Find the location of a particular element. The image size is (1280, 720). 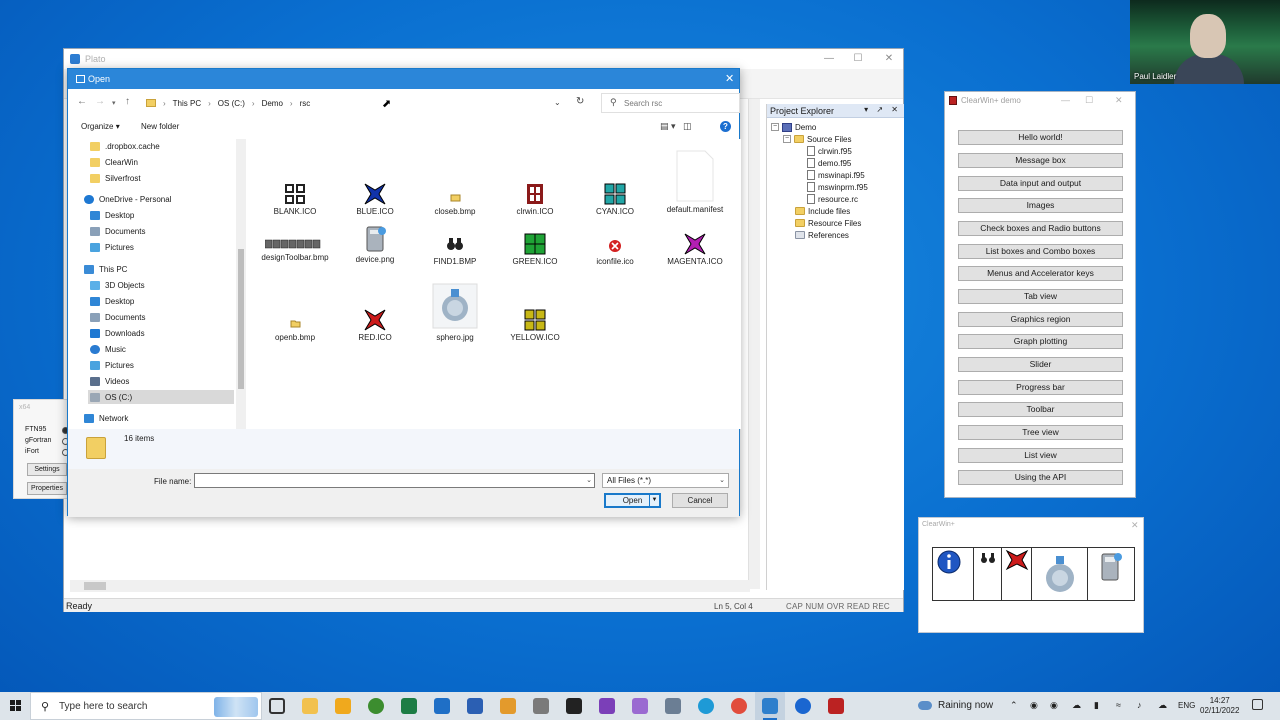

file-item: BLUE.ICO is located at coordinates (375, 199).